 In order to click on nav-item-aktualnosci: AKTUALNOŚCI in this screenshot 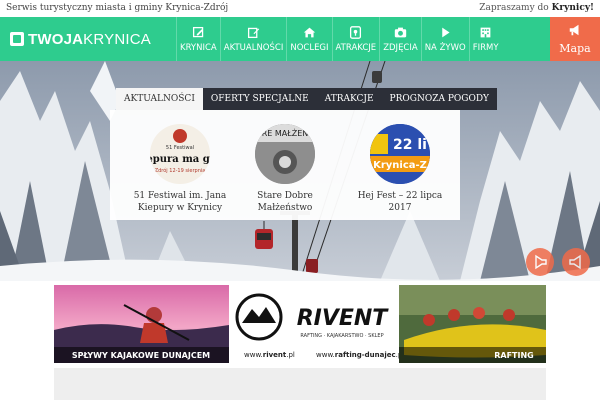, I will do `click(253, 39)`.